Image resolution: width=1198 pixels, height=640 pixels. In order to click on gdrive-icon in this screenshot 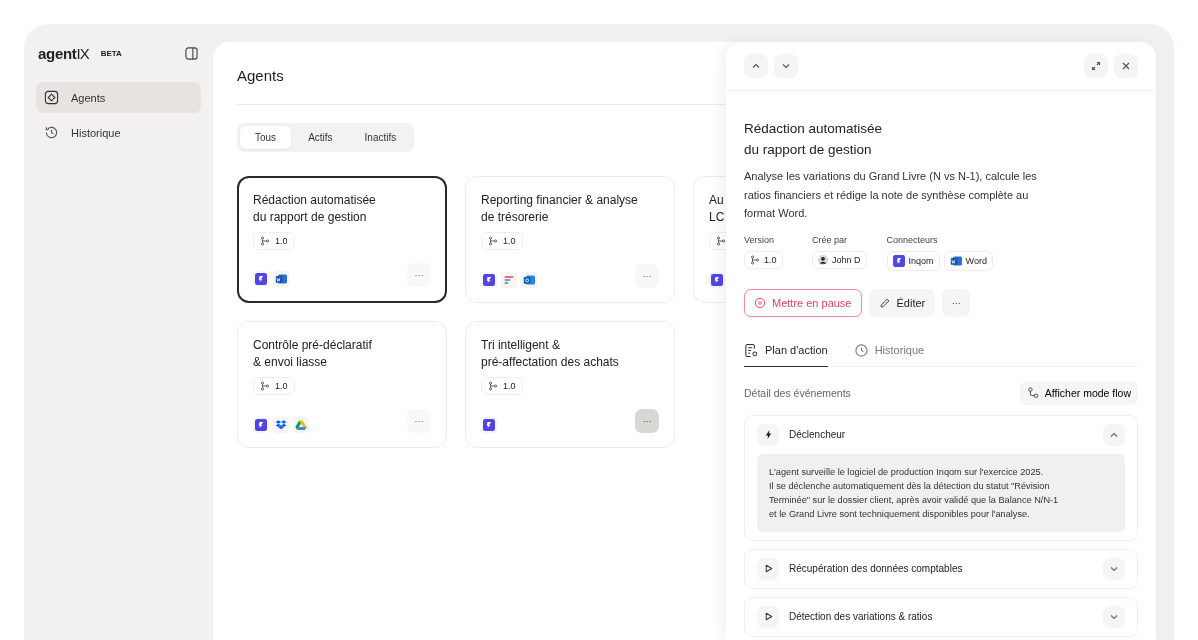, I will do `click(301, 425)`.